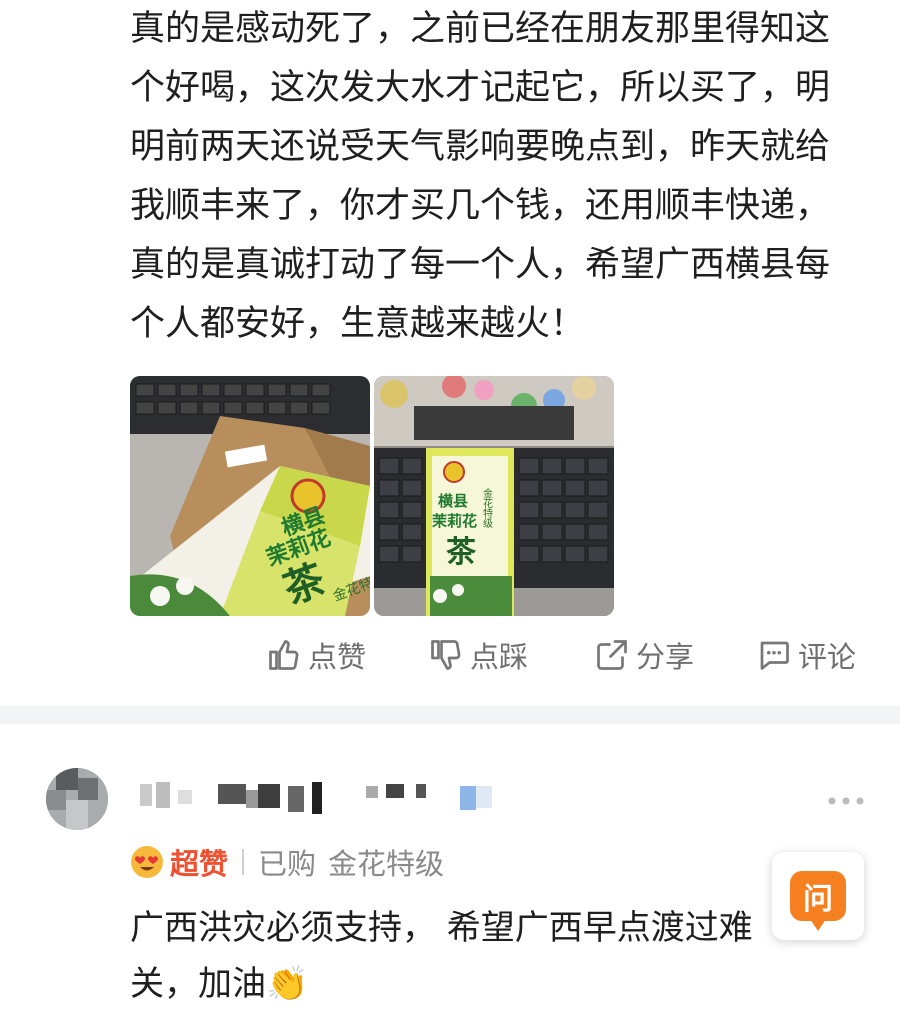 The height and width of the screenshot is (1036, 900). What do you see at coordinates (480, 147) in the screenshot?
I see `review-line: 明前两天还说受天气影响要晚点到，昨天就给` at bounding box center [480, 147].